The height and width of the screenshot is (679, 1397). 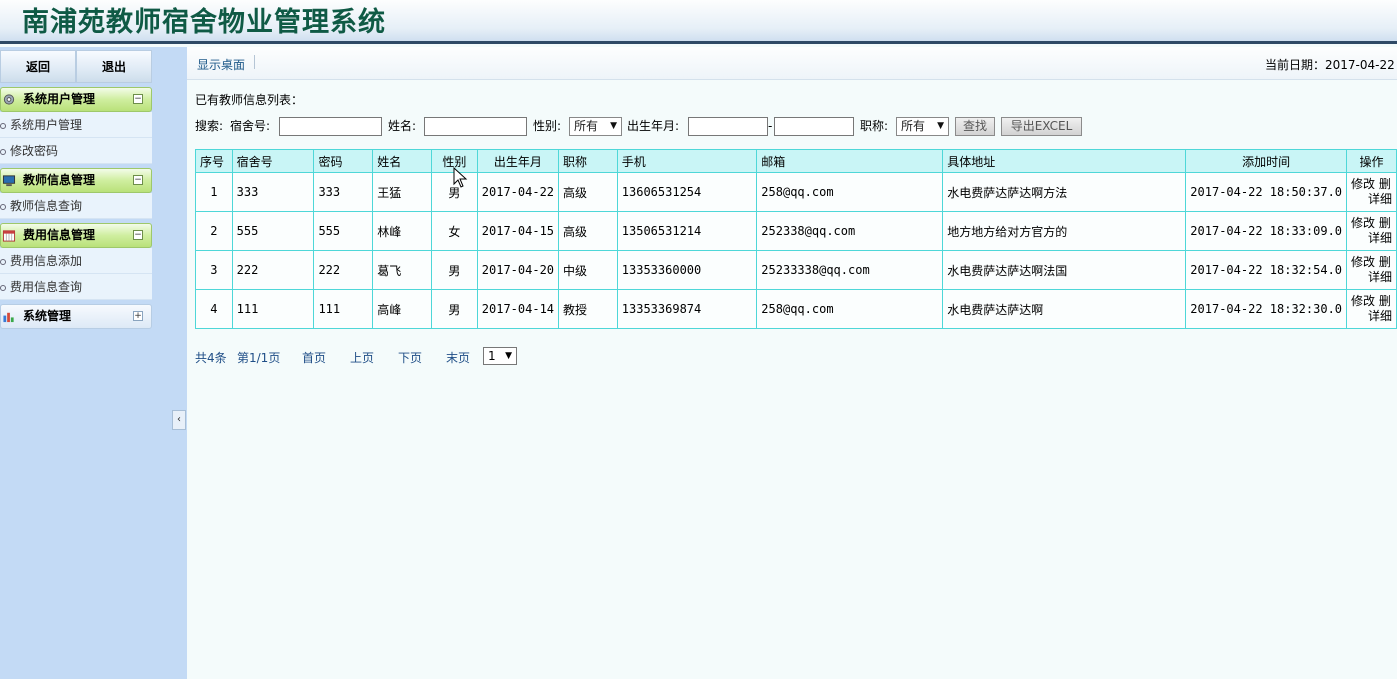 I want to click on sidebar-item-change-password: 修改密码, so click(x=76, y=151).